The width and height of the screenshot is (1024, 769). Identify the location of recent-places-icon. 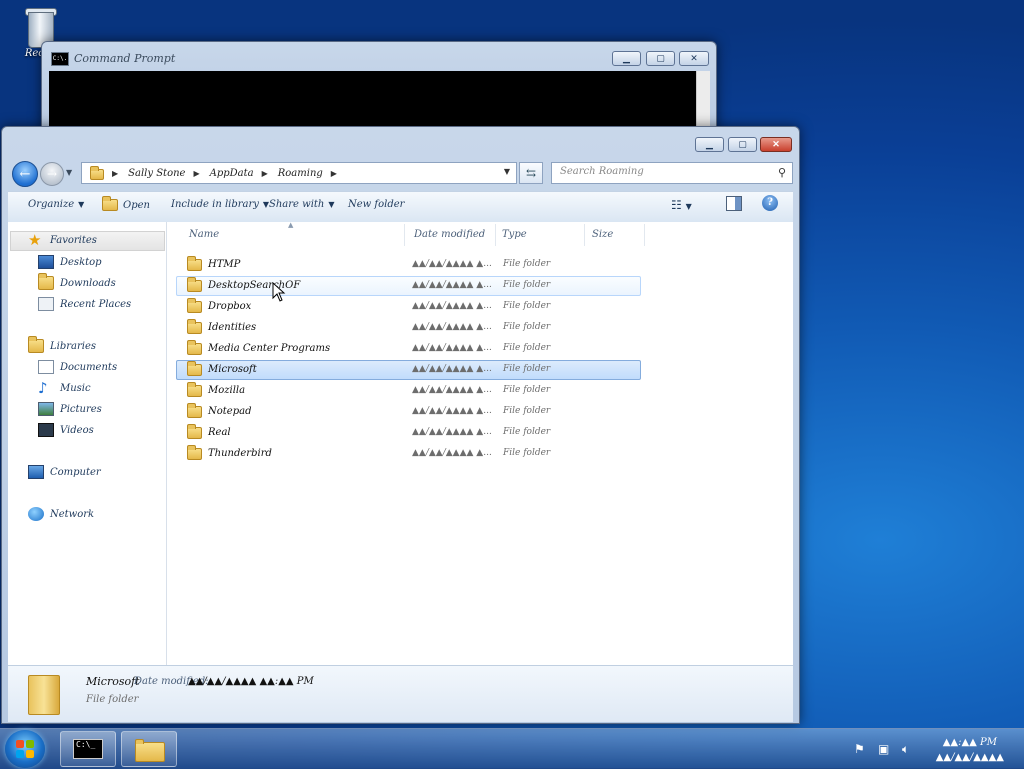
(46, 304).